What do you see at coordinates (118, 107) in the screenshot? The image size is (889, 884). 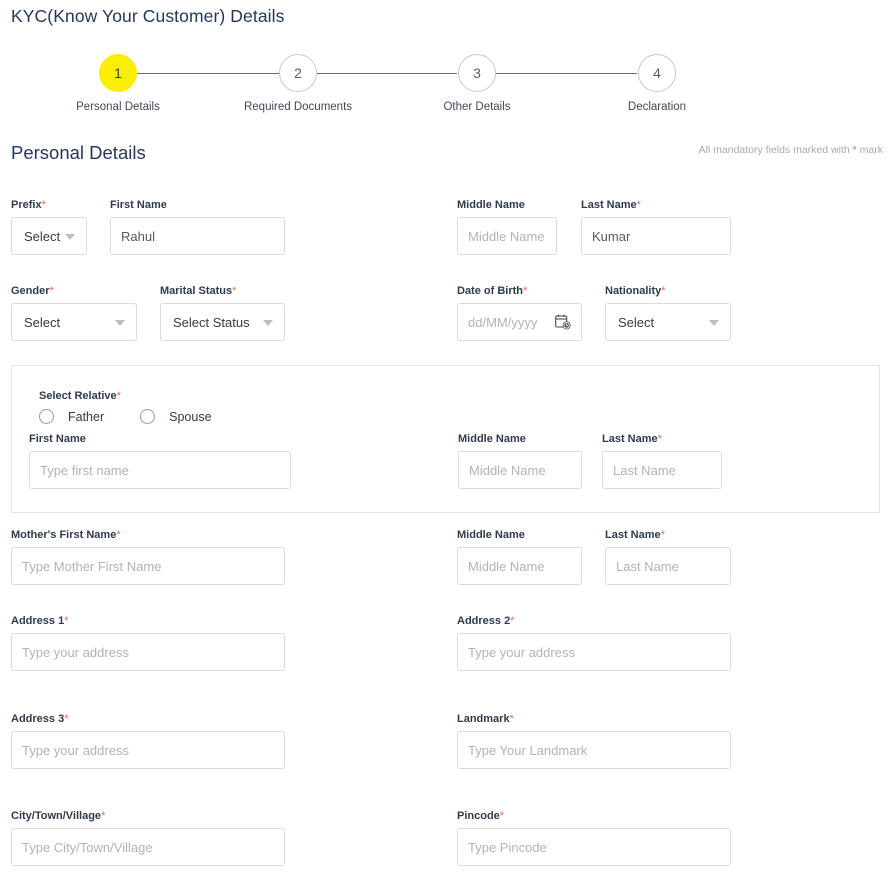 I see `step-label-1: Personal Details` at bounding box center [118, 107].